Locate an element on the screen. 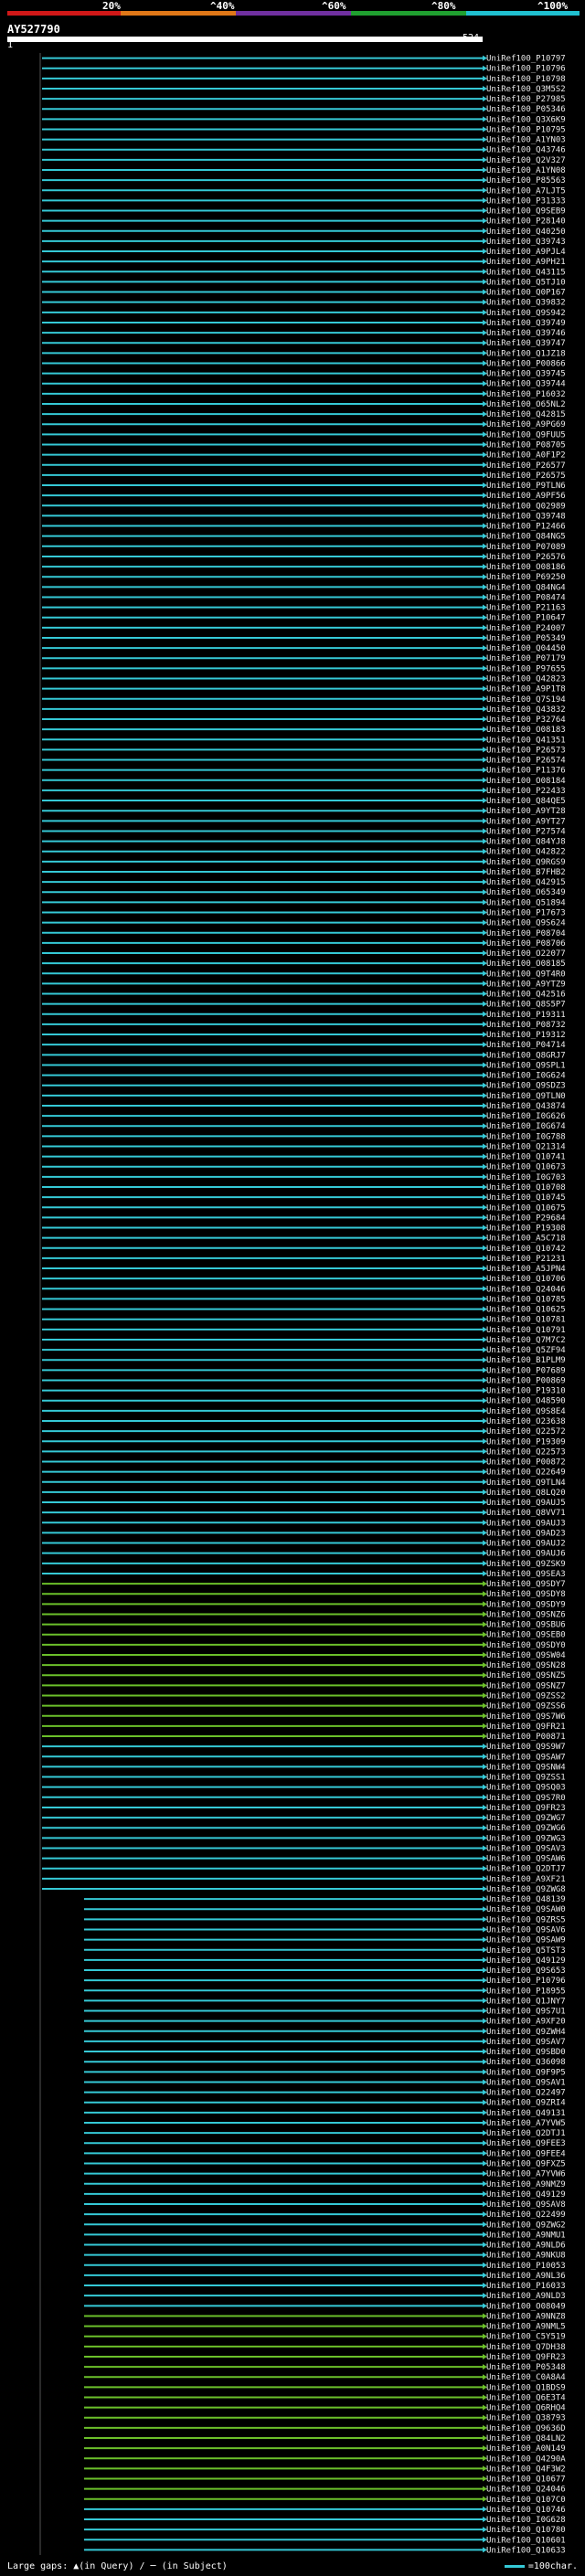  hit-label: UniRef100_Q1JNY7 is located at coordinates (526, 2001).